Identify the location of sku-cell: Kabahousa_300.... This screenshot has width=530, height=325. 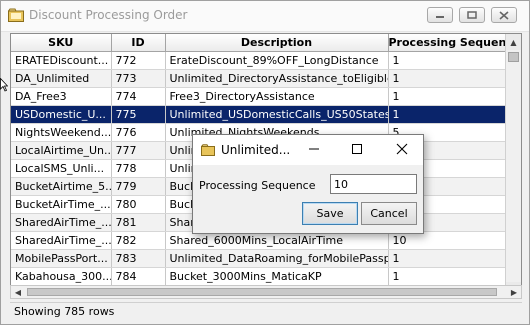
(61, 276).